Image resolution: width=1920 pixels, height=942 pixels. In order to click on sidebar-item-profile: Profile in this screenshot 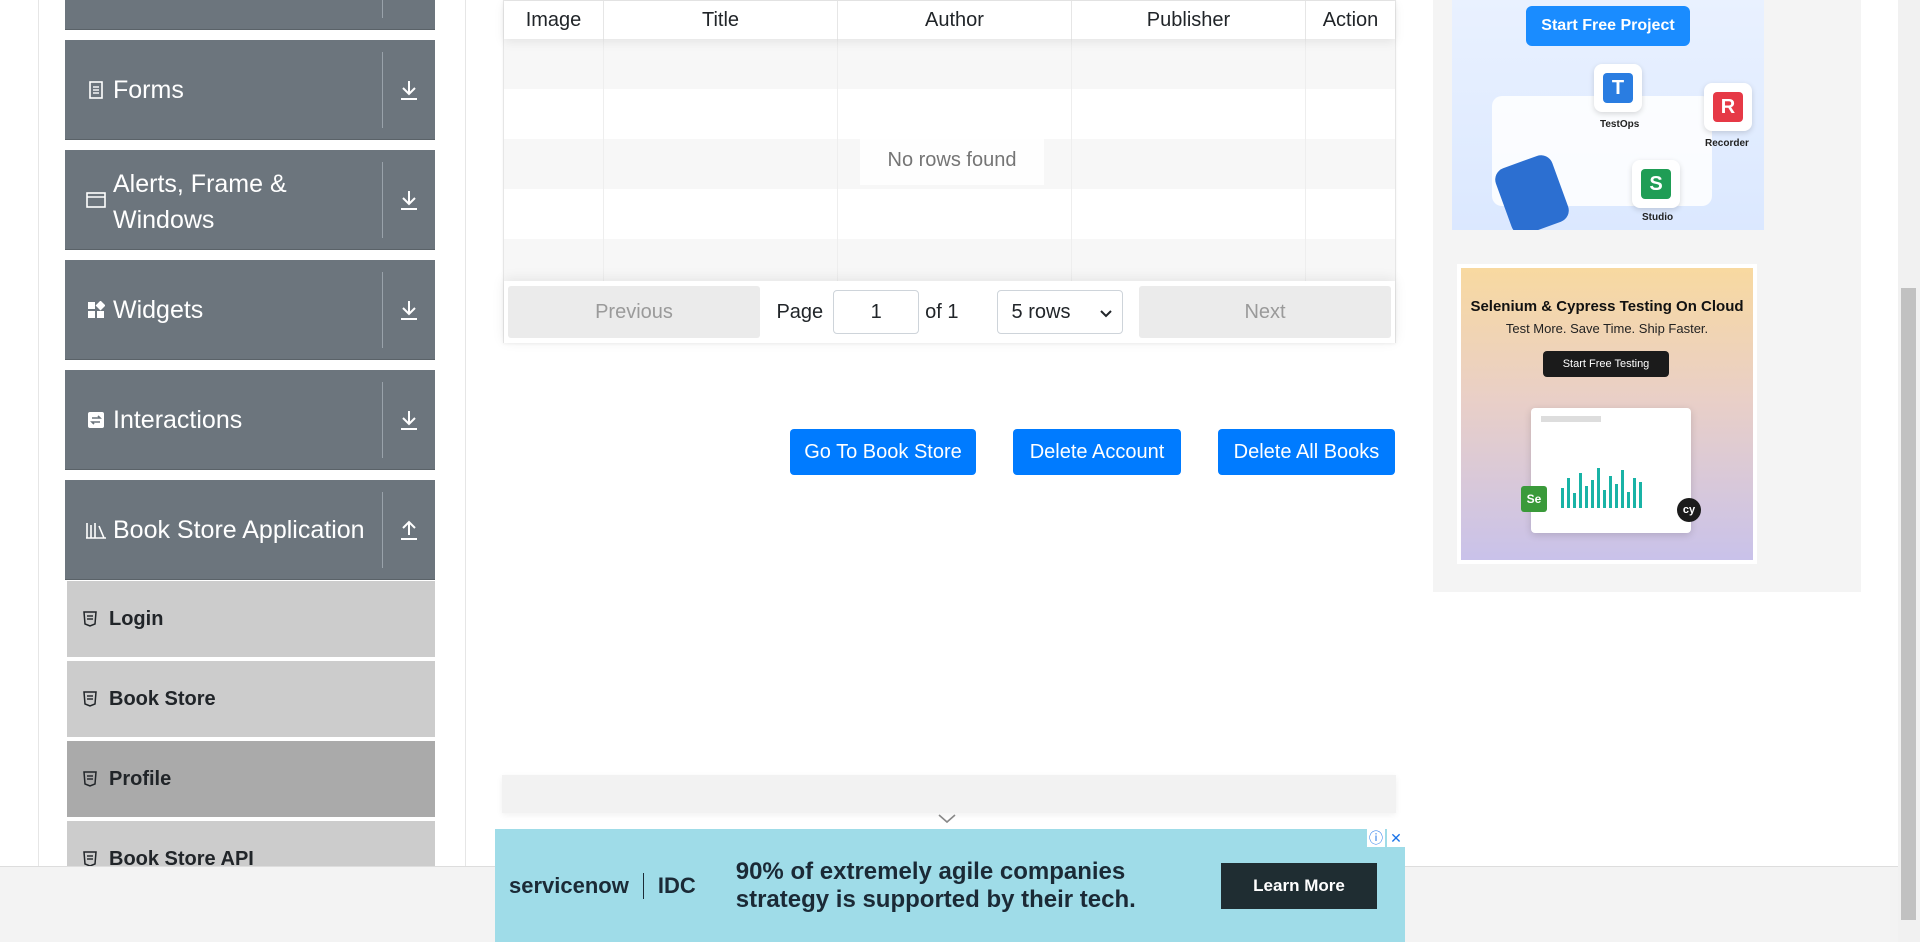, I will do `click(251, 780)`.